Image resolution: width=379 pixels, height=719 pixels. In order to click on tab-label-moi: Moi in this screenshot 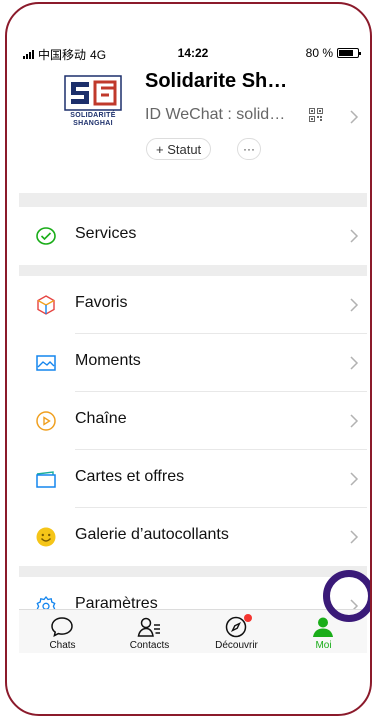, I will do `click(323, 645)`.